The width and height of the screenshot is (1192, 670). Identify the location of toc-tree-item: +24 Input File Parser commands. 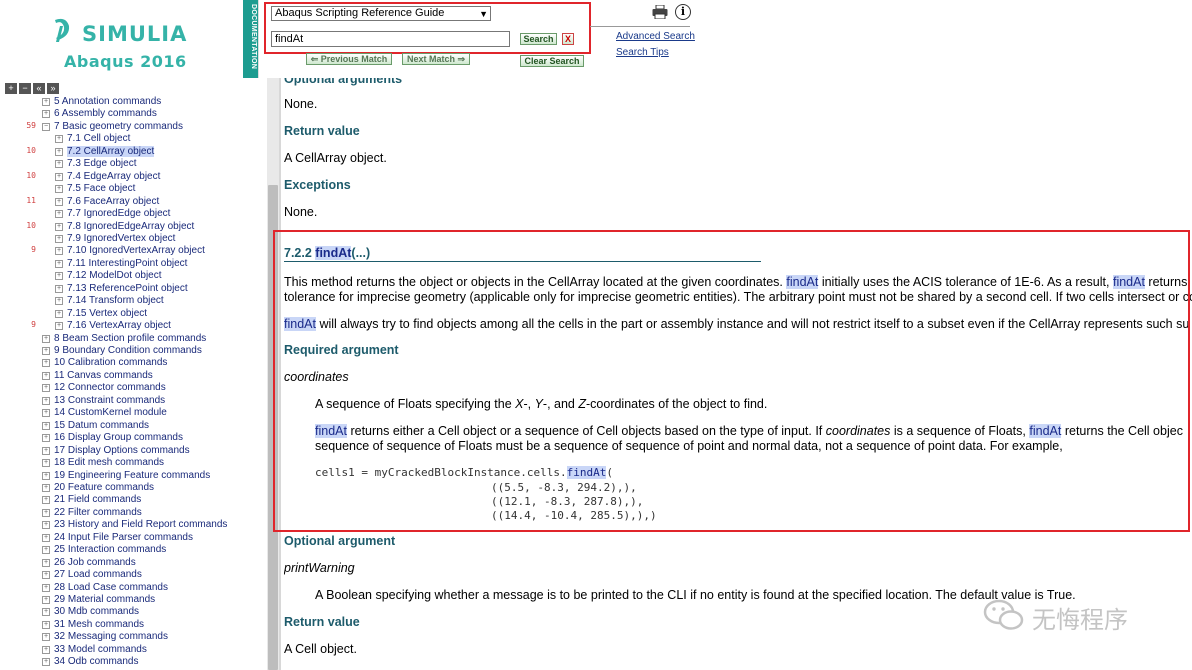
(117, 538).